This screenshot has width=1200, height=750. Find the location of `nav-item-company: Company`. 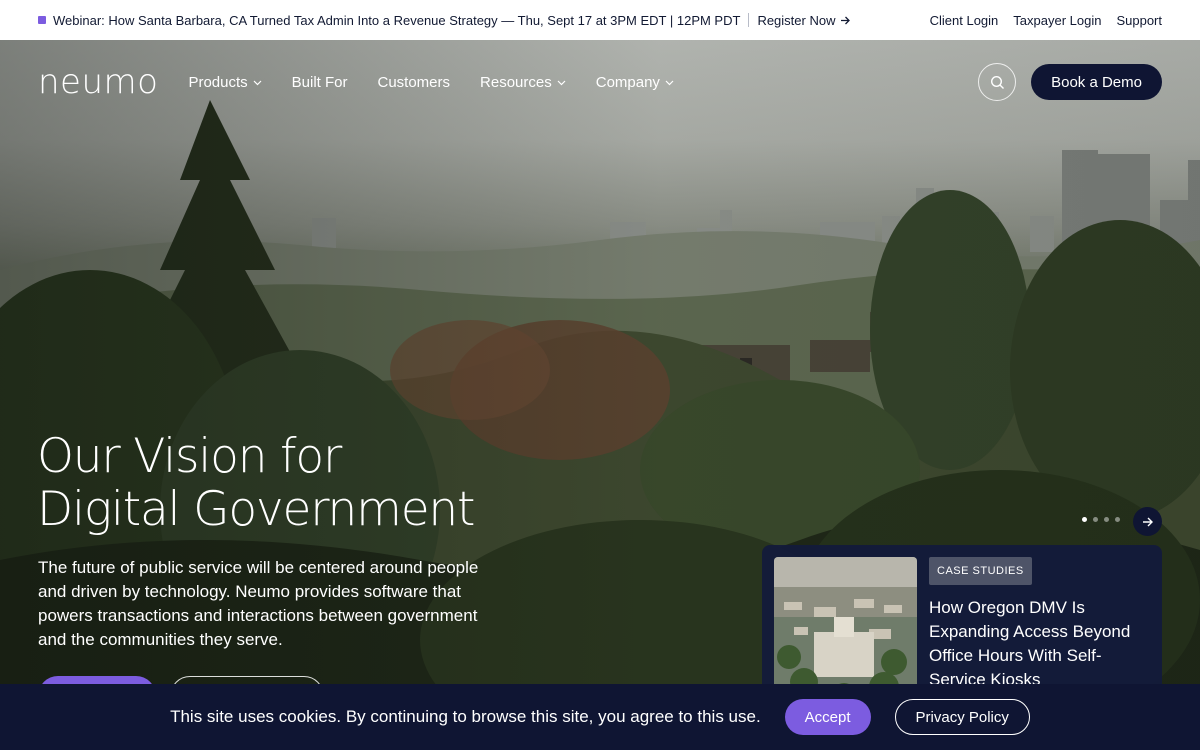

nav-item-company: Company is located at coordinates (635, 82).